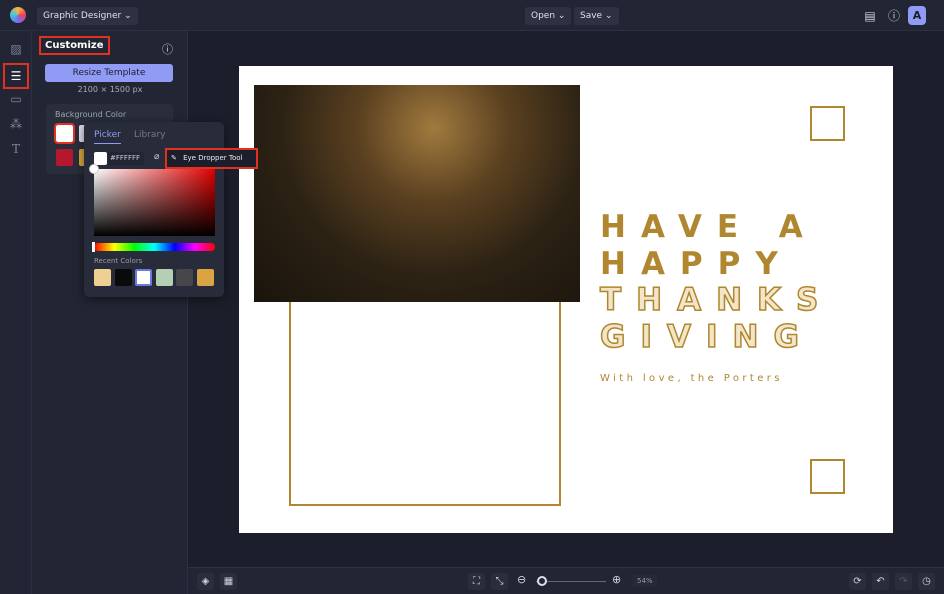  What do you see at coordinates (566, 580) in the screenshot?
I see `bottom-bar: ◈ ▦ ⛶ ⤡ ⊖ ⊕ 54% ⟳ ↶ ↷ ◷` at bounding box center [566, 580].